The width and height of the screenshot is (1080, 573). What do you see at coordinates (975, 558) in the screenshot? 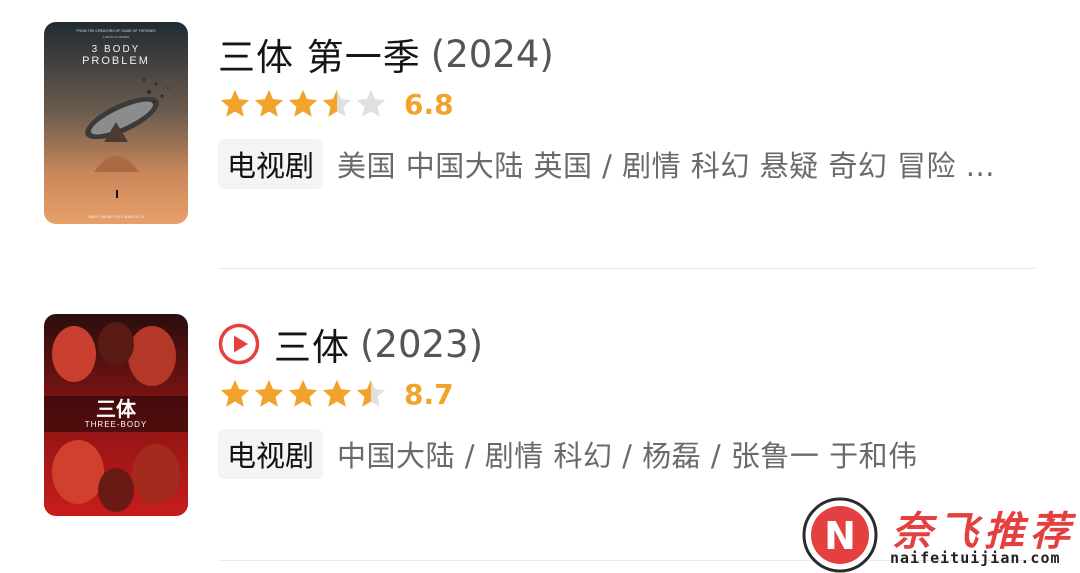
I see `watermark-domain: naifeituijian.com` at bounding box center [975, 558].